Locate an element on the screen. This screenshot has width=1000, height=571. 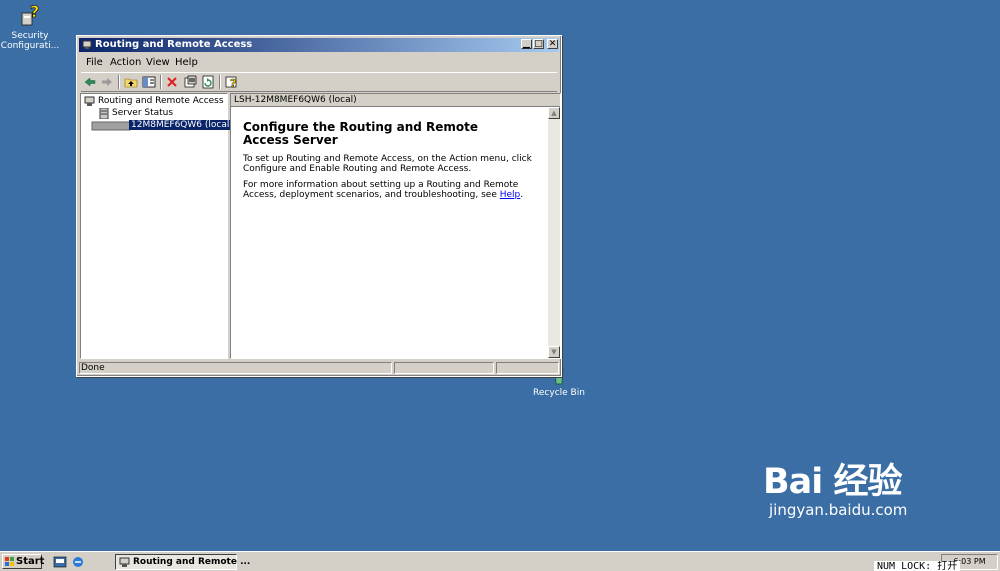
delete-icon is located at coordinates (172, 82).